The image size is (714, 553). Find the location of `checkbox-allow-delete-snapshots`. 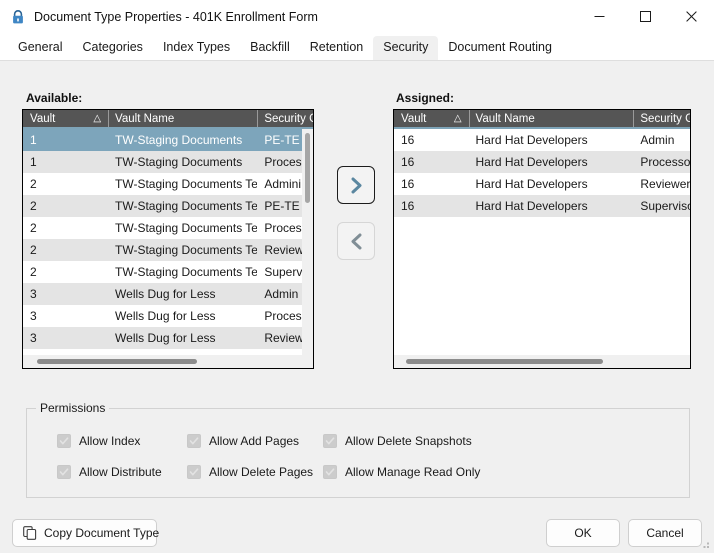

checkbox-allow-delete-snapshots is located at coordinates (330, 441).